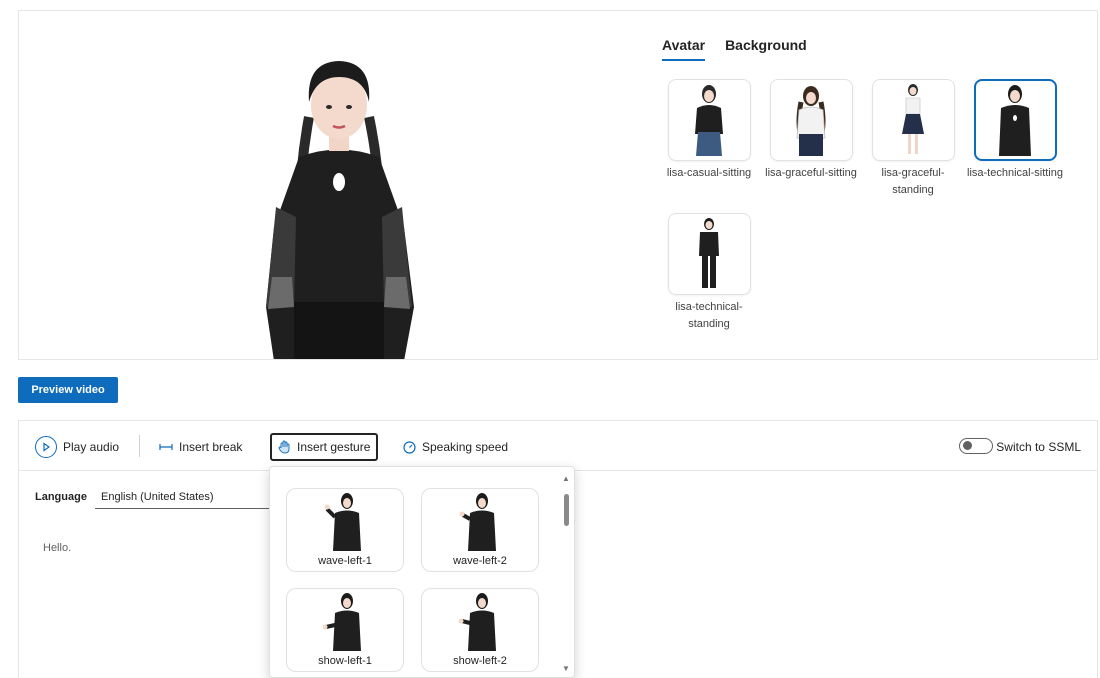  I want to click on avatar-tabs: Avatar Background, so click(734, 49).